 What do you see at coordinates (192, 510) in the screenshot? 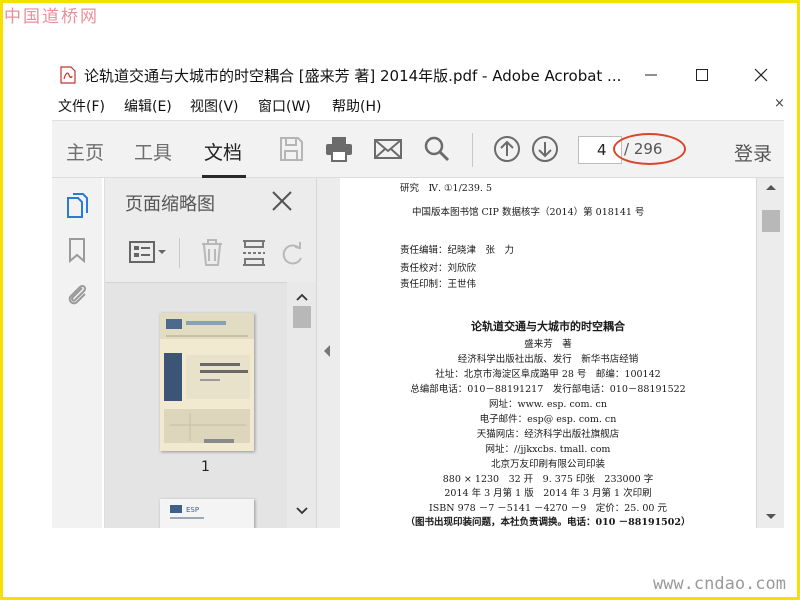
I see `svg-text: ESP` at bounding box center [192, 510].